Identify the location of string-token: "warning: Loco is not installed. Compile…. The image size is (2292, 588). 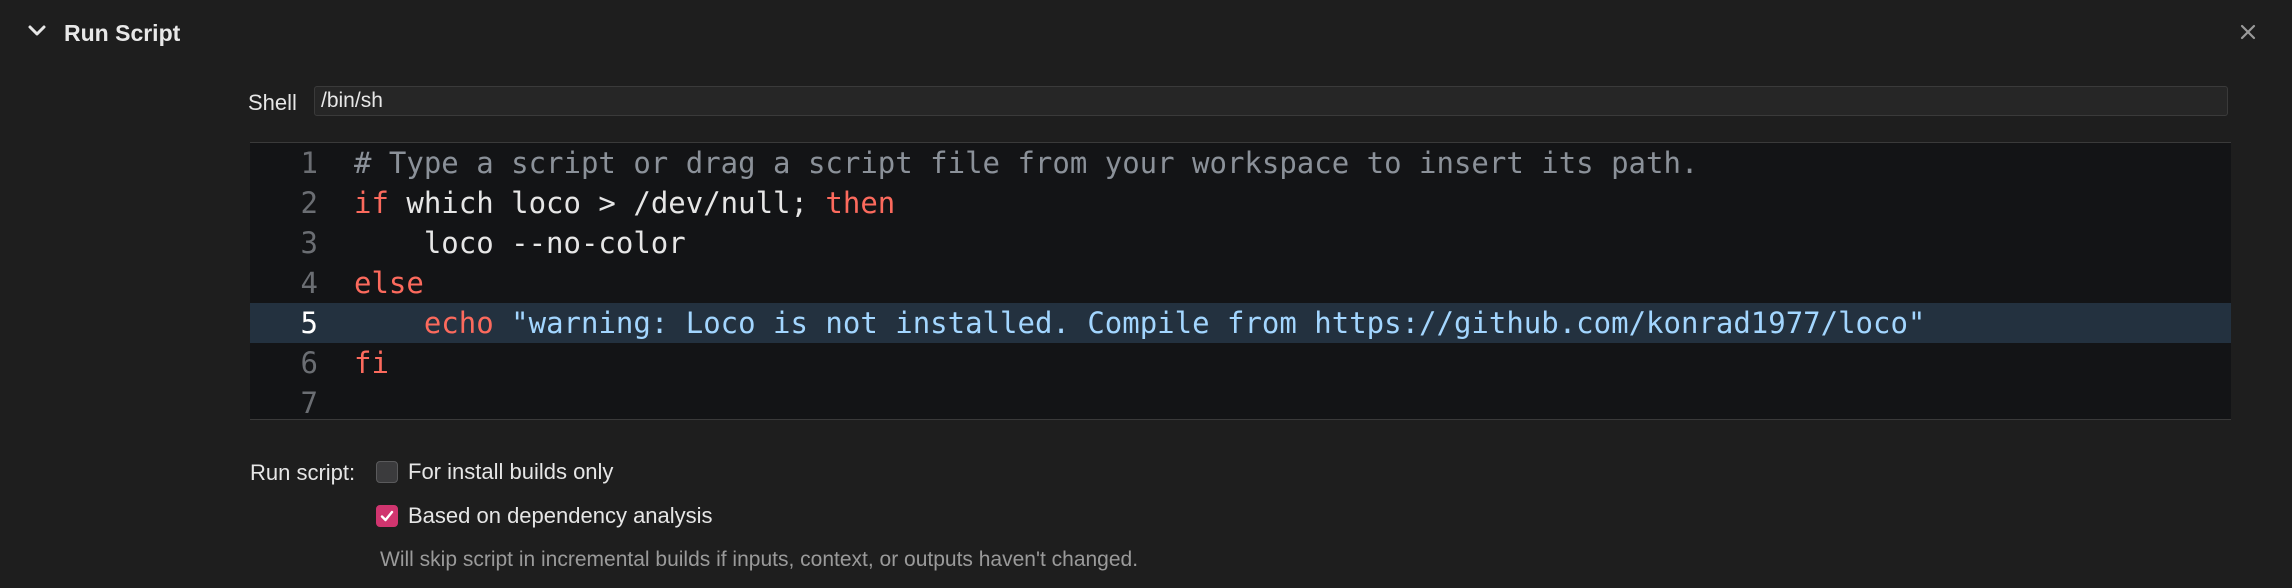
(1218, 323).